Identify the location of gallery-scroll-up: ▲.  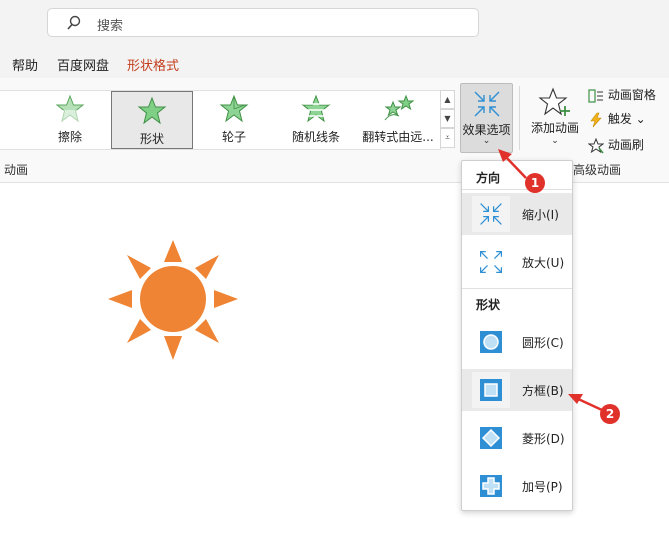
(447, 99).